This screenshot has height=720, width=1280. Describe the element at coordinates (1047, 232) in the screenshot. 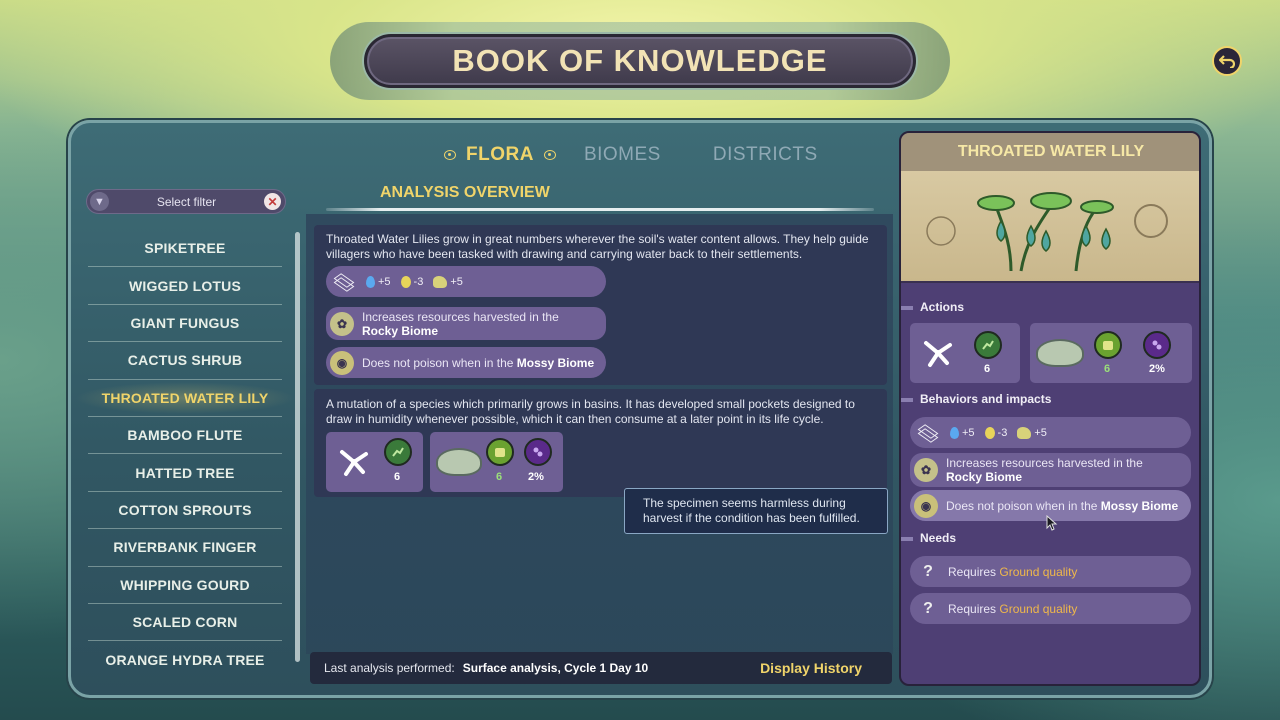

I see `water-lily-drawing` at that location.